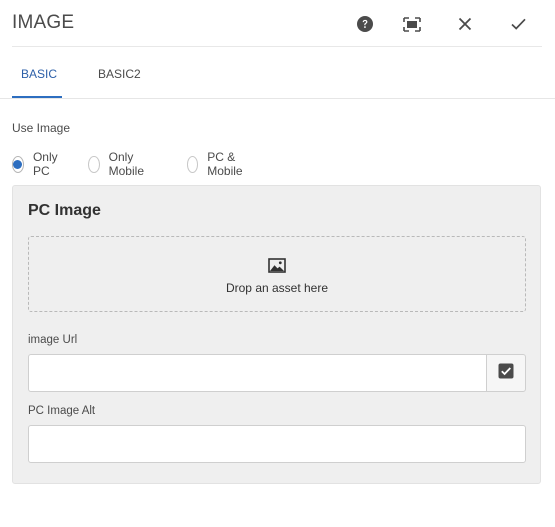 This screenshot has height=527, width=555. I want to click on fullscreen-icon, so click(412, 24).